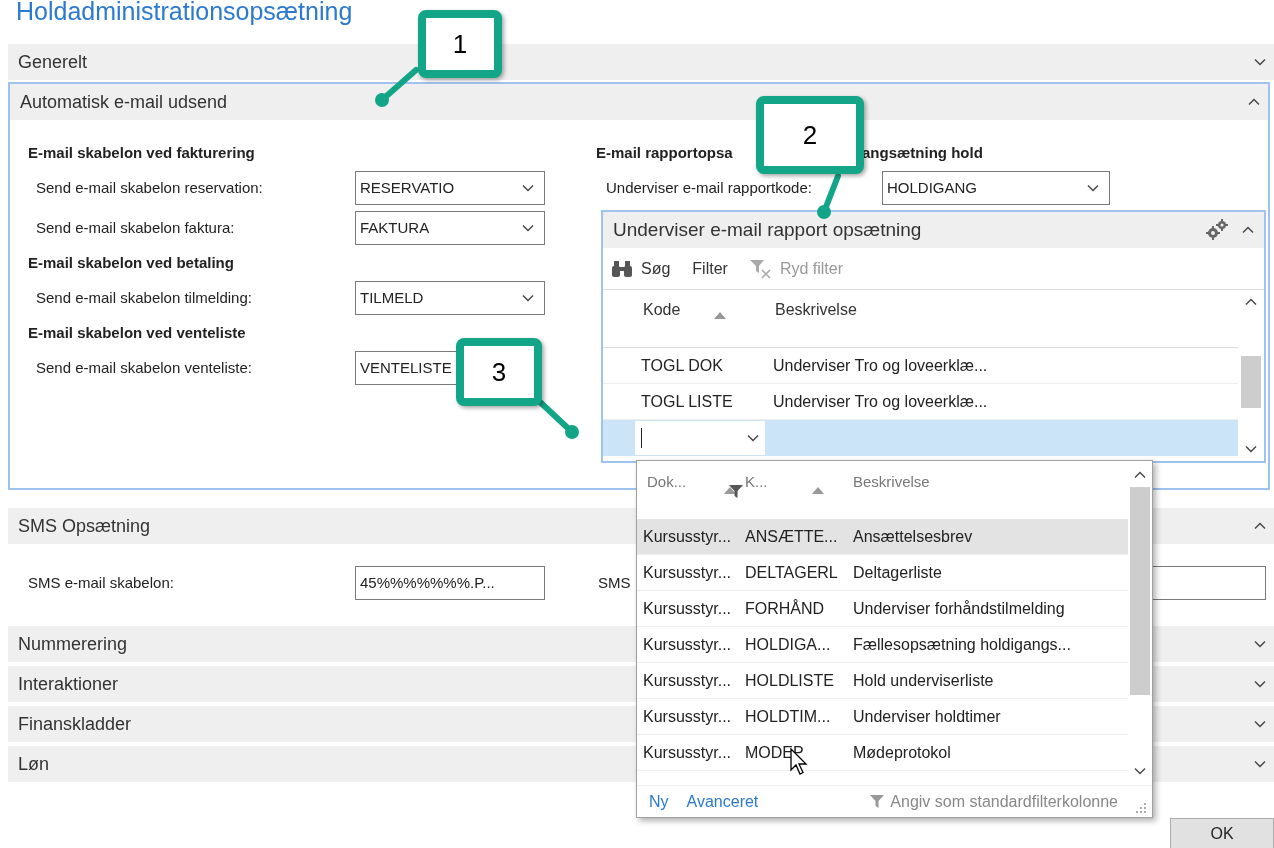 The image size is (1274, 848). Describe the element at coordinates (927, 716) in the screenshot. I see `table-cell-text: Underviser holdtimer` at that location.